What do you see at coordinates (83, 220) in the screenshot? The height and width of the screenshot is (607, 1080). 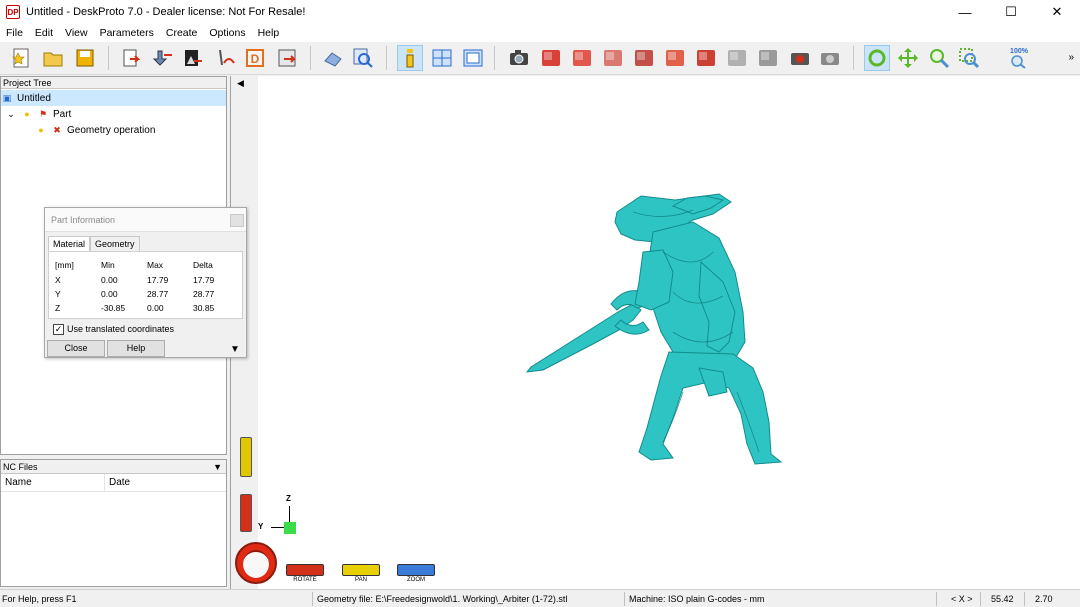 I see `dialog-title: Part Information` at bounding box center [83, 220].